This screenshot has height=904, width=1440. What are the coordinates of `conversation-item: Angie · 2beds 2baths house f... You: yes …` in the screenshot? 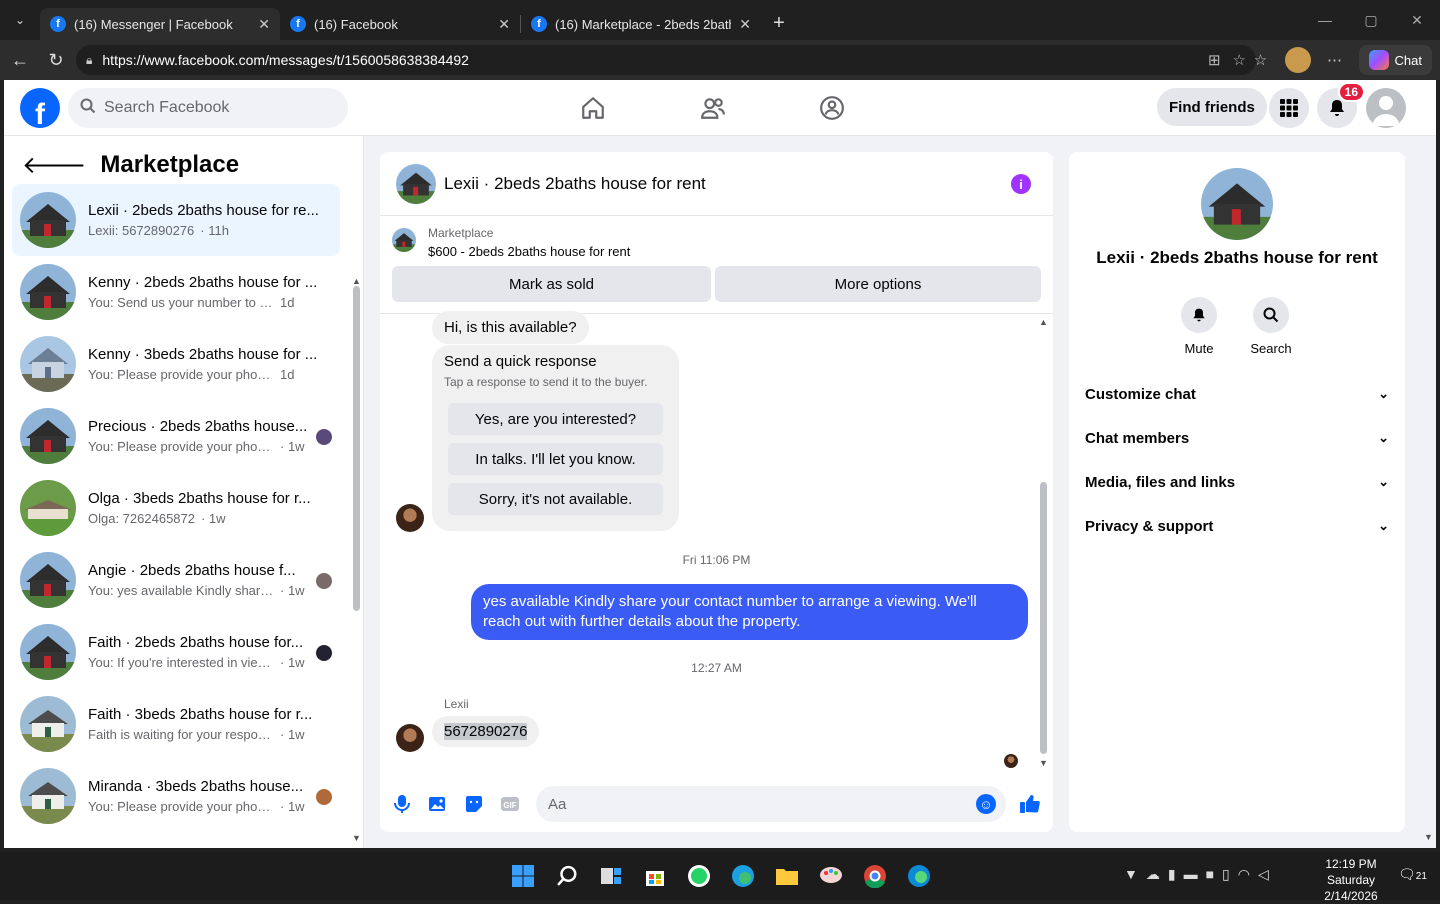 It's located at (176, 580).